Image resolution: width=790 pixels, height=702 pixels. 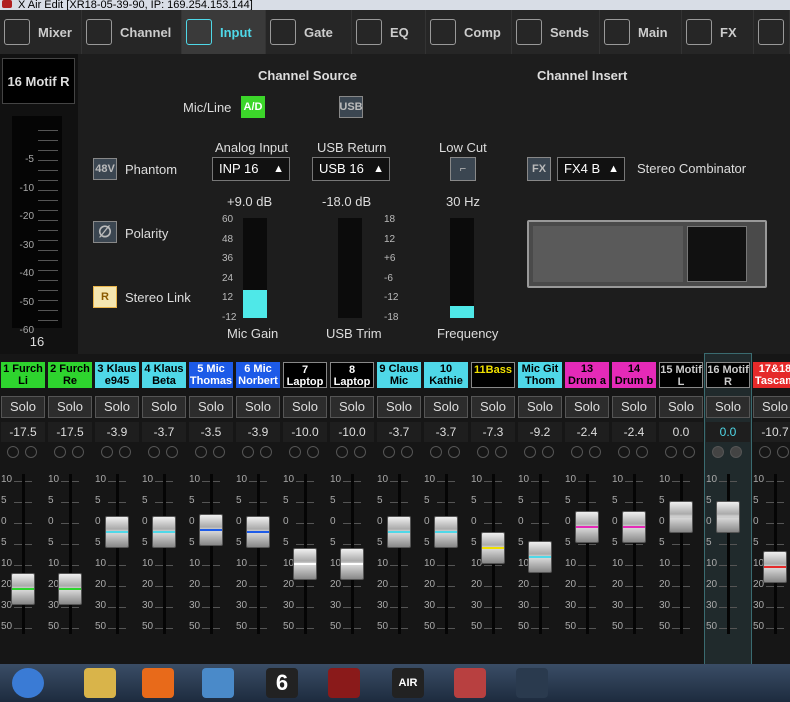 I want to click on tools-icon, so click(x=470, y=683).